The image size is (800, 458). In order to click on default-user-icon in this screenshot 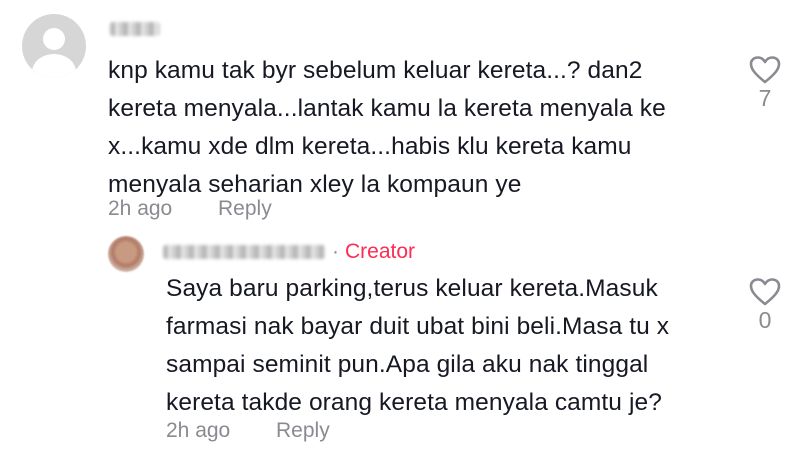, I will do `click(54, 39)`.